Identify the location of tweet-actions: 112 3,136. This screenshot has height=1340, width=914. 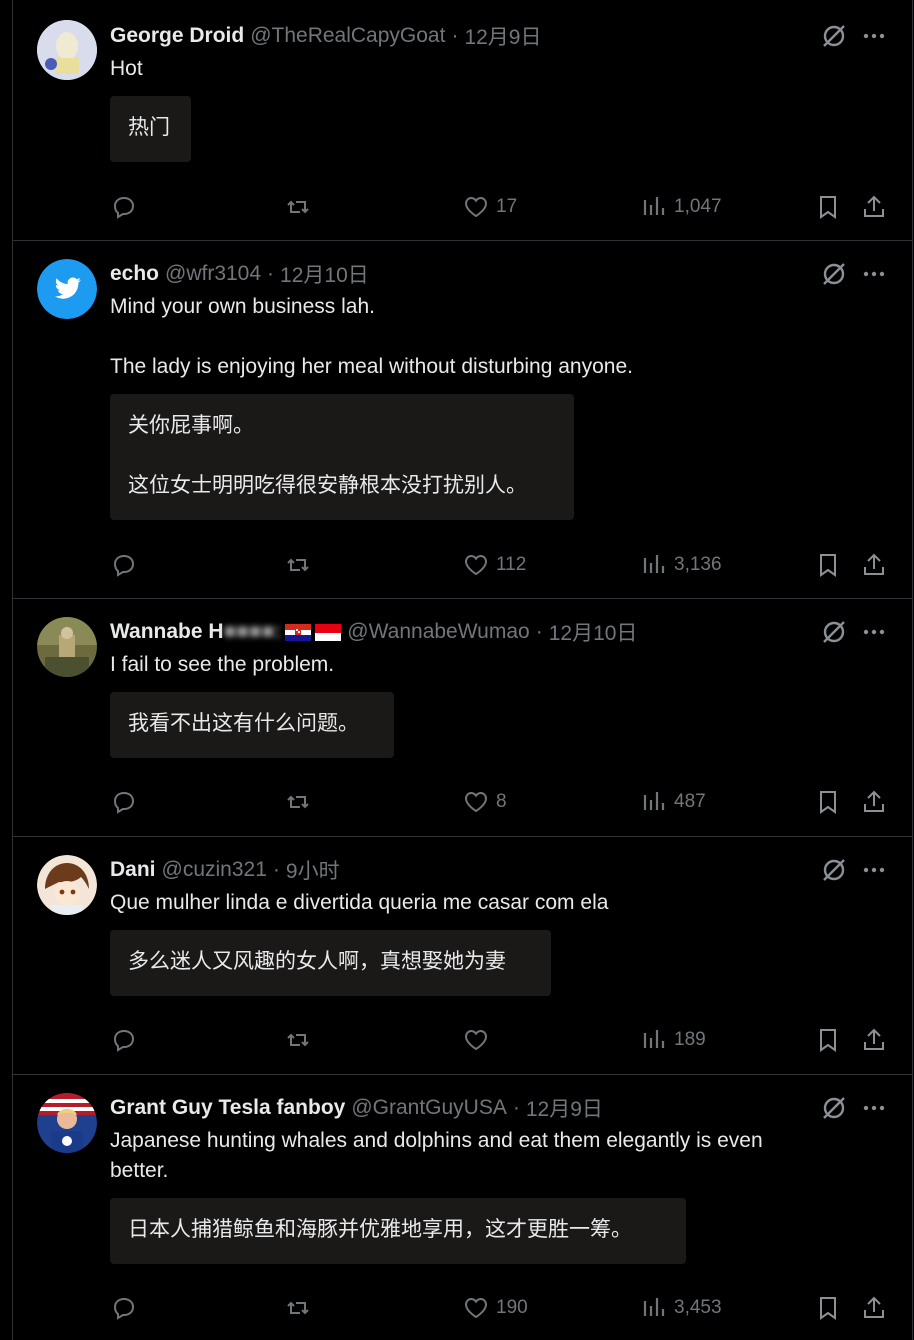
(499, 565).